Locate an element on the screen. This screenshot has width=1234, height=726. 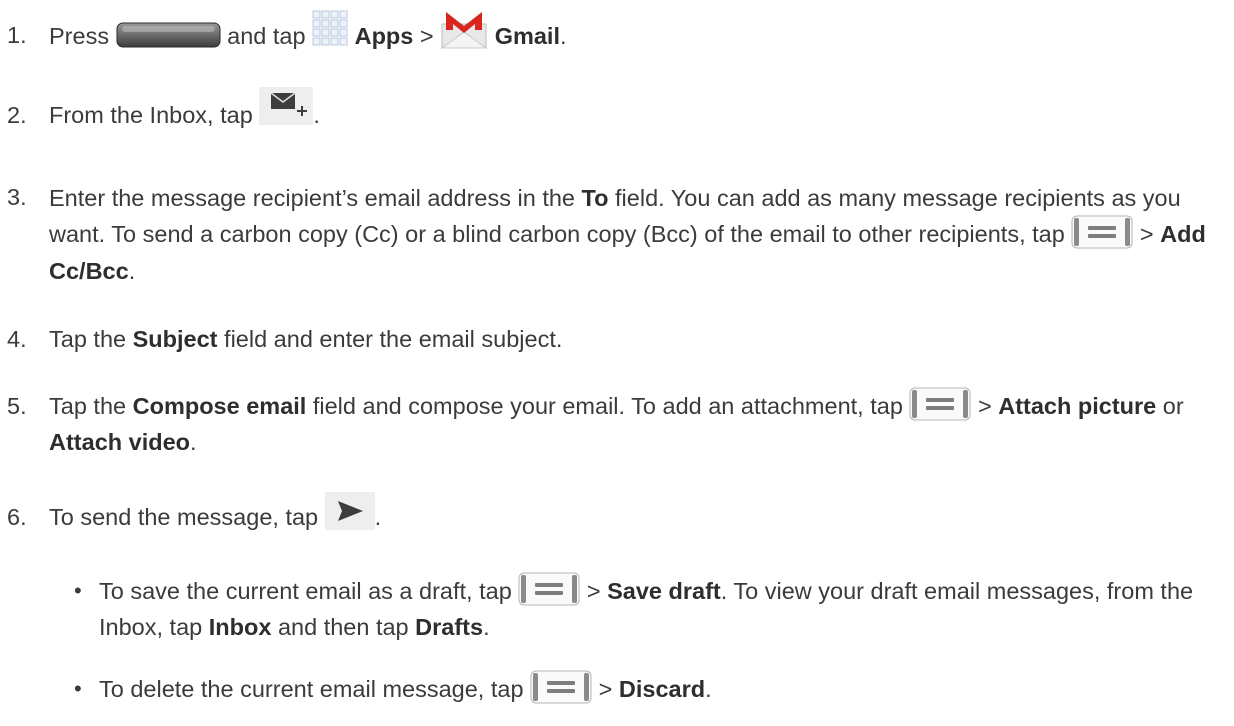
step-text: To send the message, tap . is located at coordinates (636, 515).